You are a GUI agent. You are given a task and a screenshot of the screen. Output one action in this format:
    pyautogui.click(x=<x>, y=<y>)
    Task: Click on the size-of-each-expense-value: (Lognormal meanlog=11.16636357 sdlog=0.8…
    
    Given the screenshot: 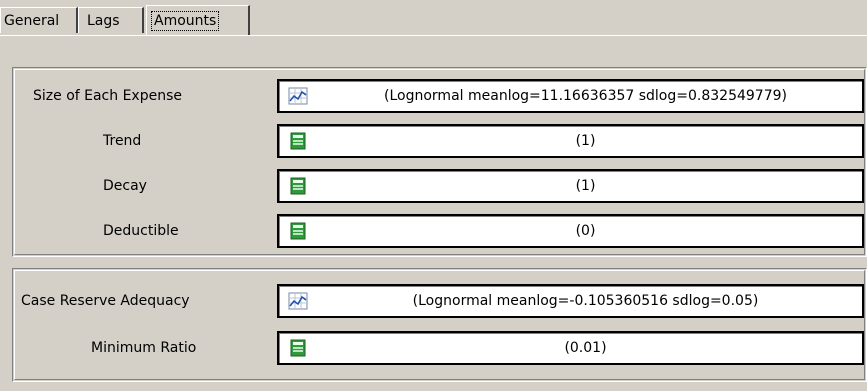 What is the action you would take?
    pyautogui.click(x=585, y=96)
    